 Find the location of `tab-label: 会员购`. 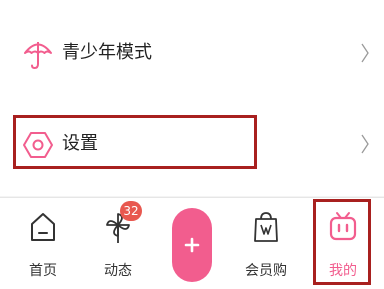

tab-label: 会员购 is located at coordinates (266, 271).